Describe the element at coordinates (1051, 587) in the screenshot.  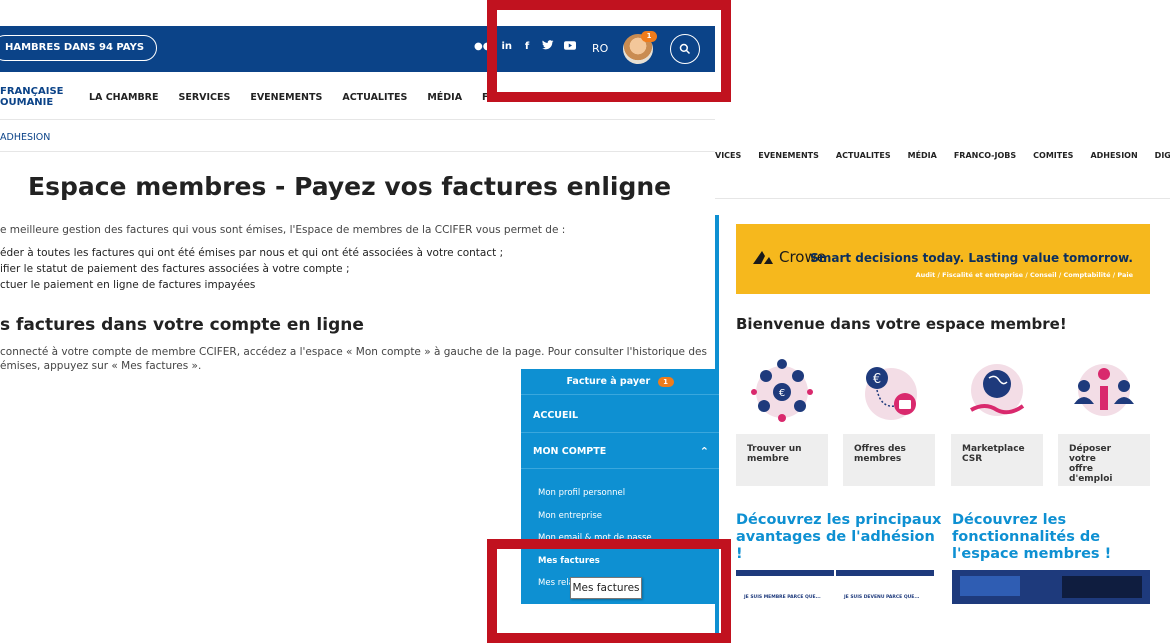
I see `features-thumbnail` at that location.